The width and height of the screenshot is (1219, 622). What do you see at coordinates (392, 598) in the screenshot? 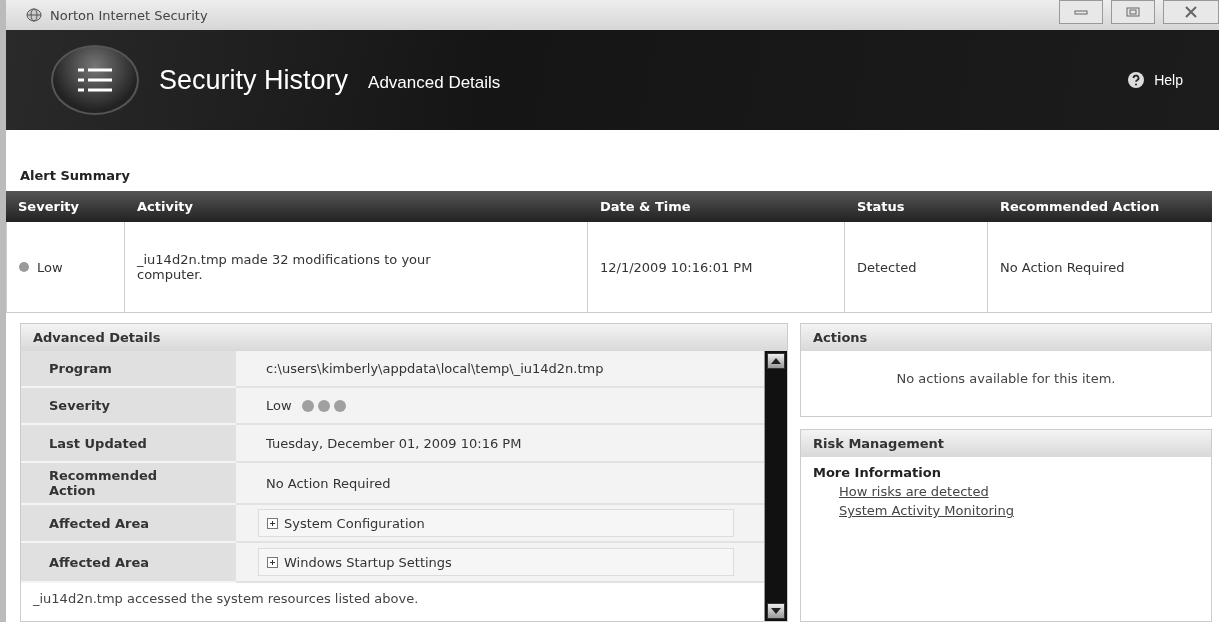
I see `details-footer: _iu14d2n.tmp accessed the system resources listed above.` at bounding box center [392, 598].